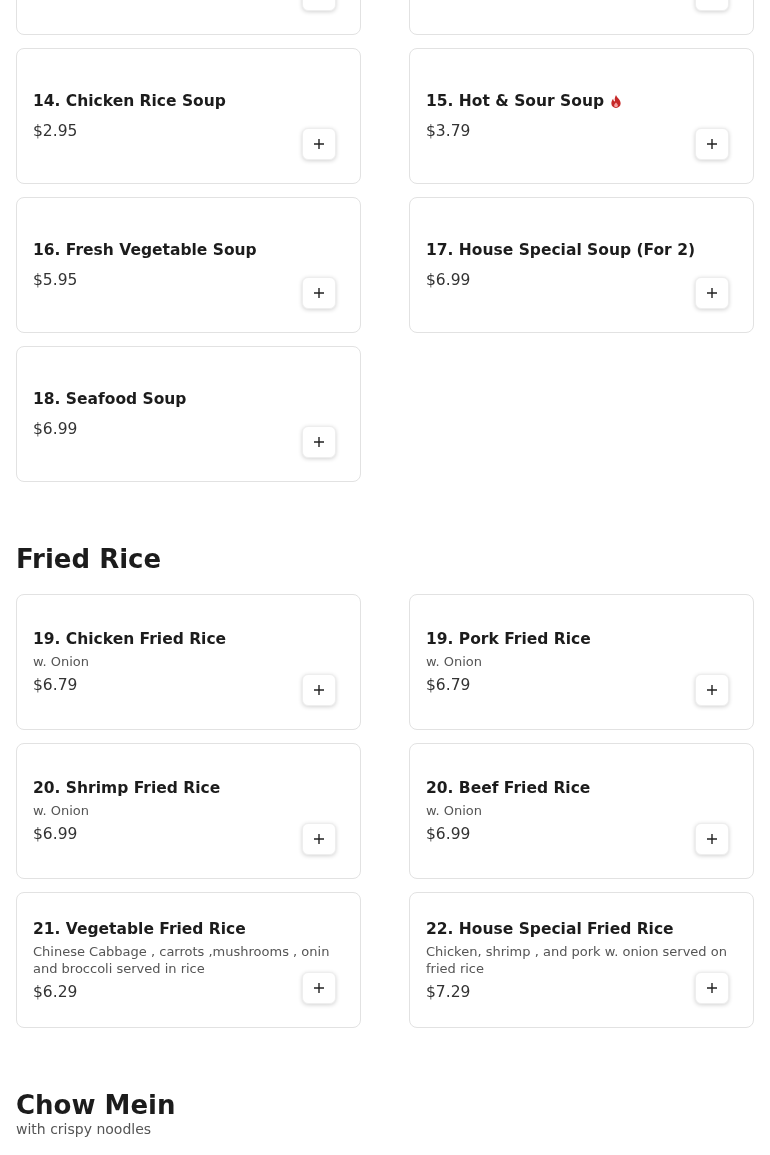  Describe the element at coordinates (550, 929) in the screenshot. I see `dish-name: 22. House Special Fried Rice` at that location.